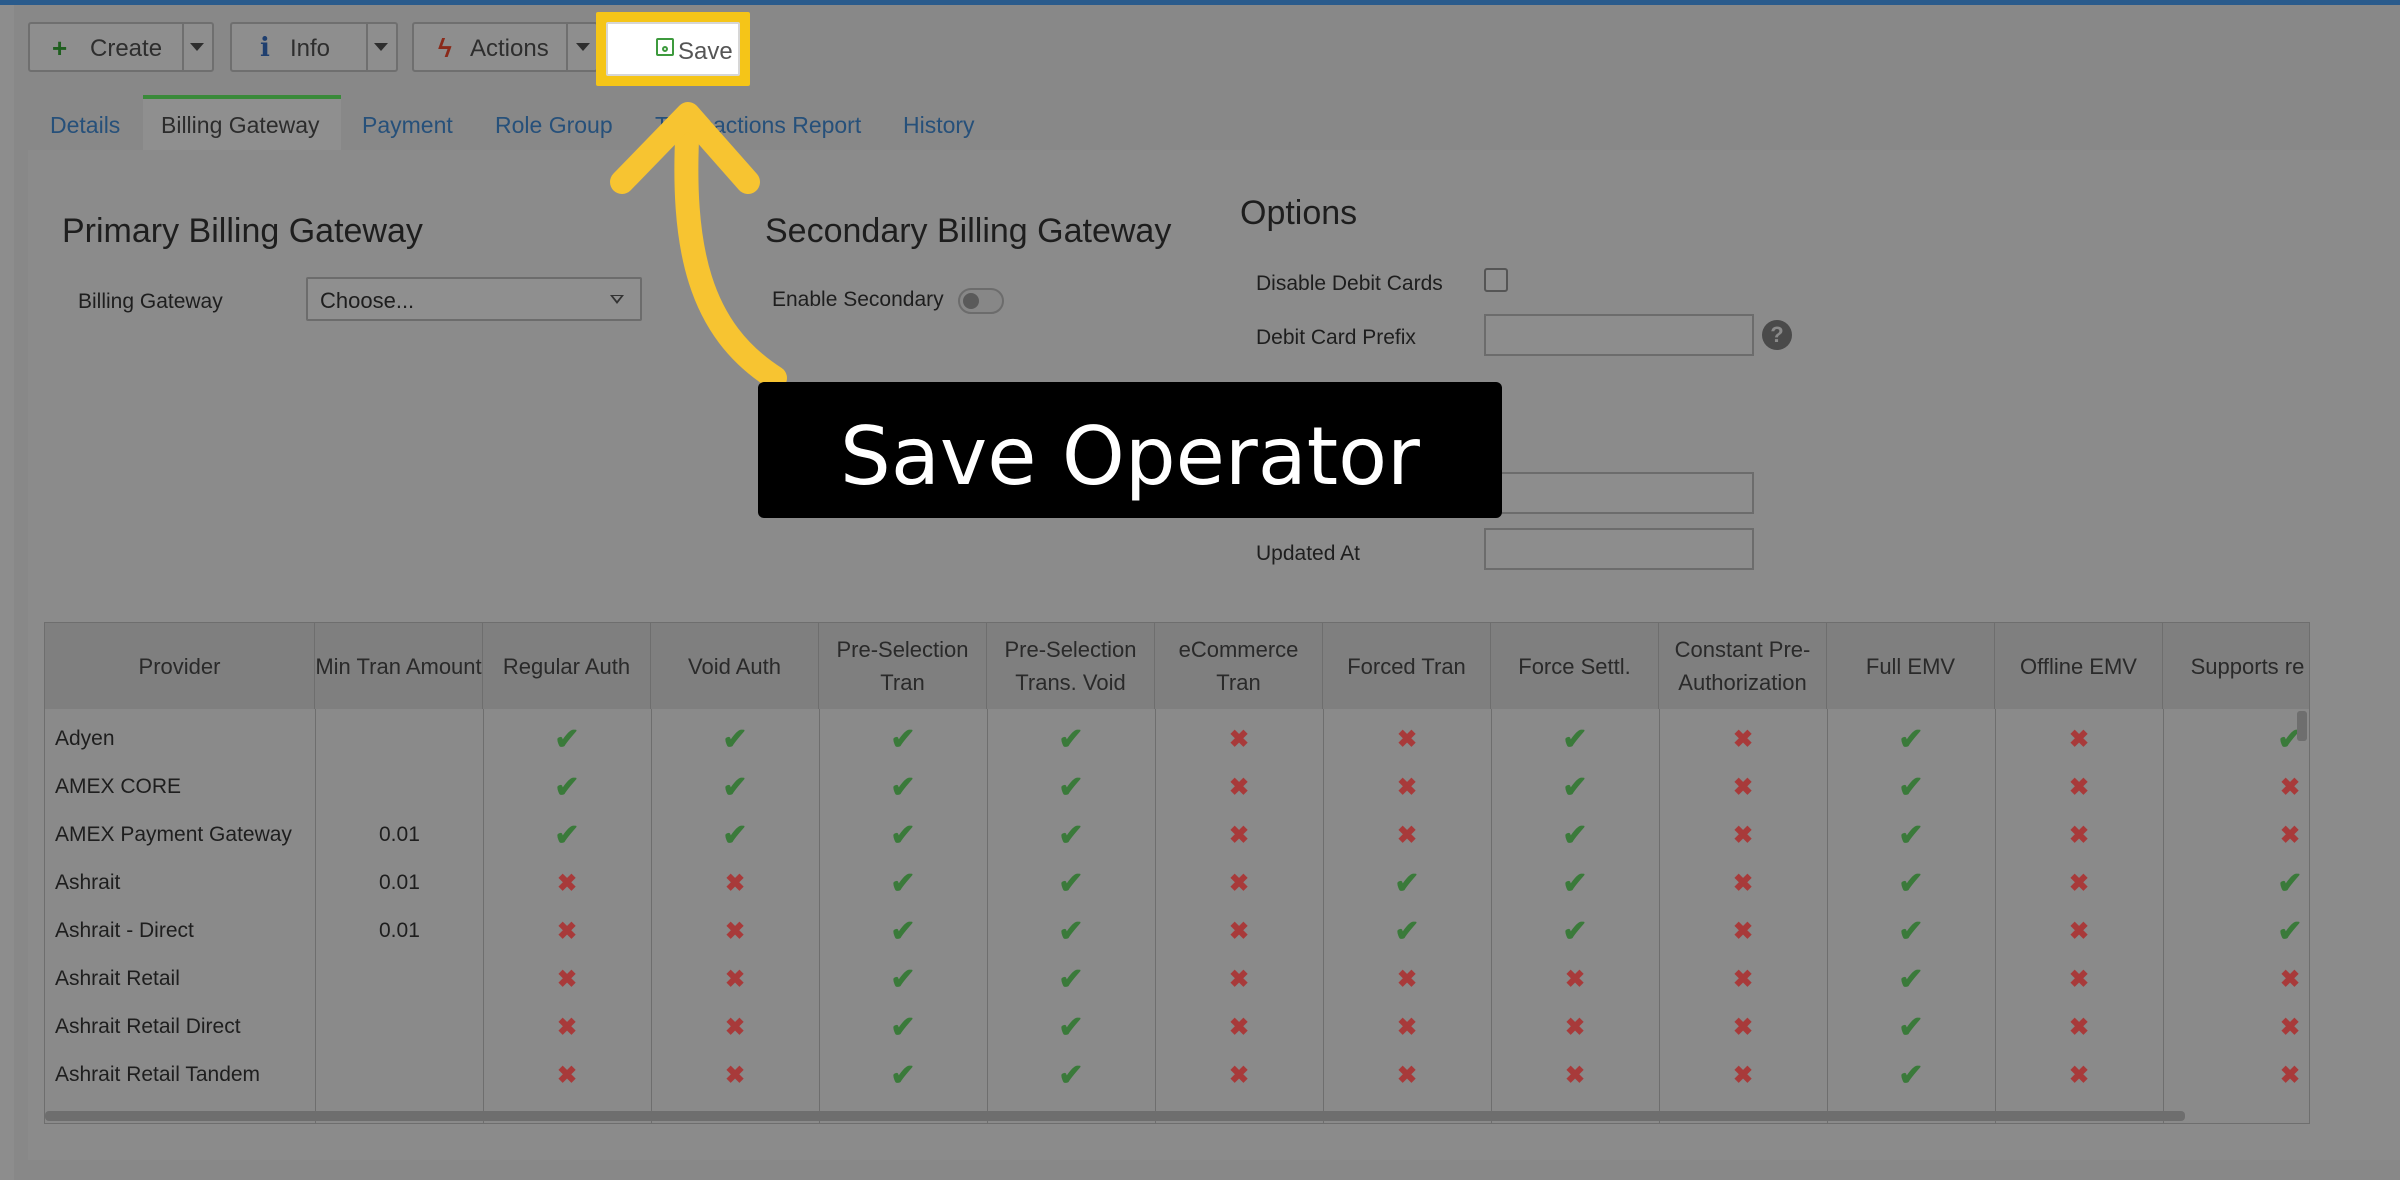  What do you see at coordinates (1130, 456) in the screenshot?
I see `annotation-text: Save Operator` at bounding box center [1130, 456].